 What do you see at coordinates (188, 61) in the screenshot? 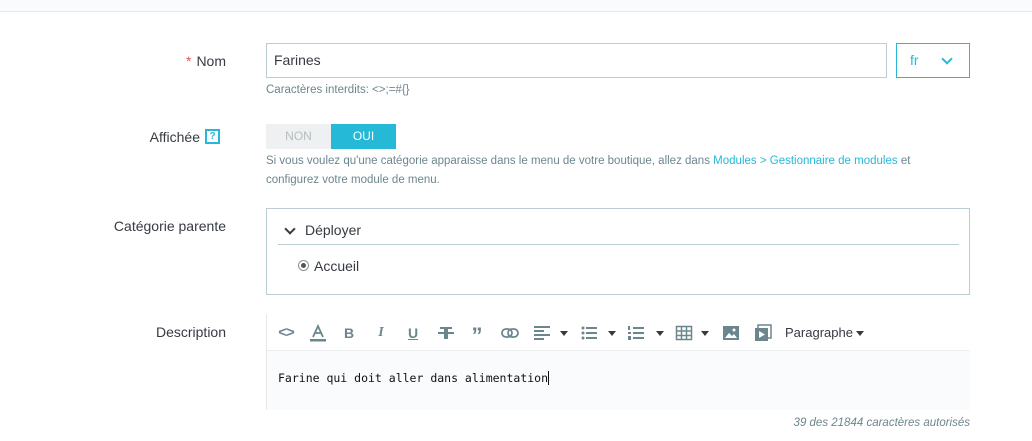
I see `required-mark: *` at bounding box center [188, 61].